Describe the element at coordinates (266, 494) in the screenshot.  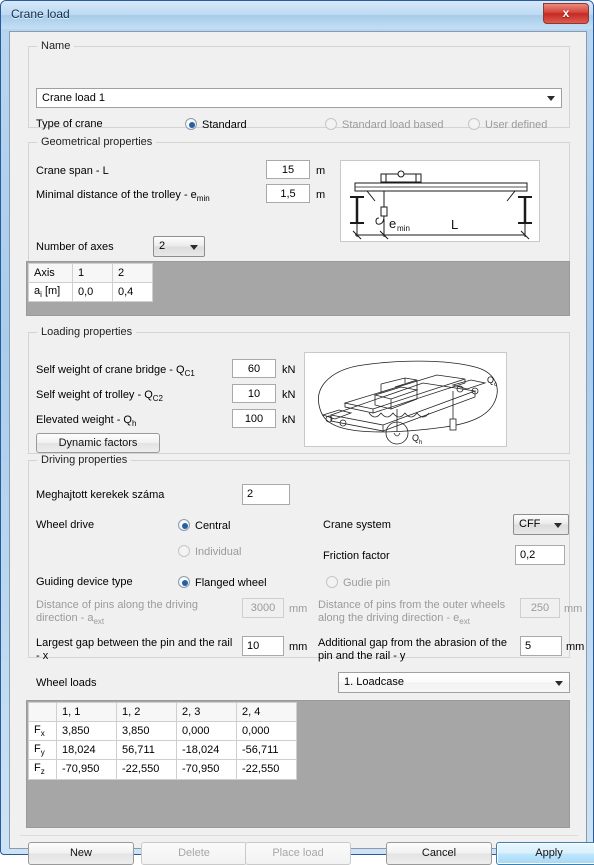
I see `driven-wheels-input: 2` at that location.